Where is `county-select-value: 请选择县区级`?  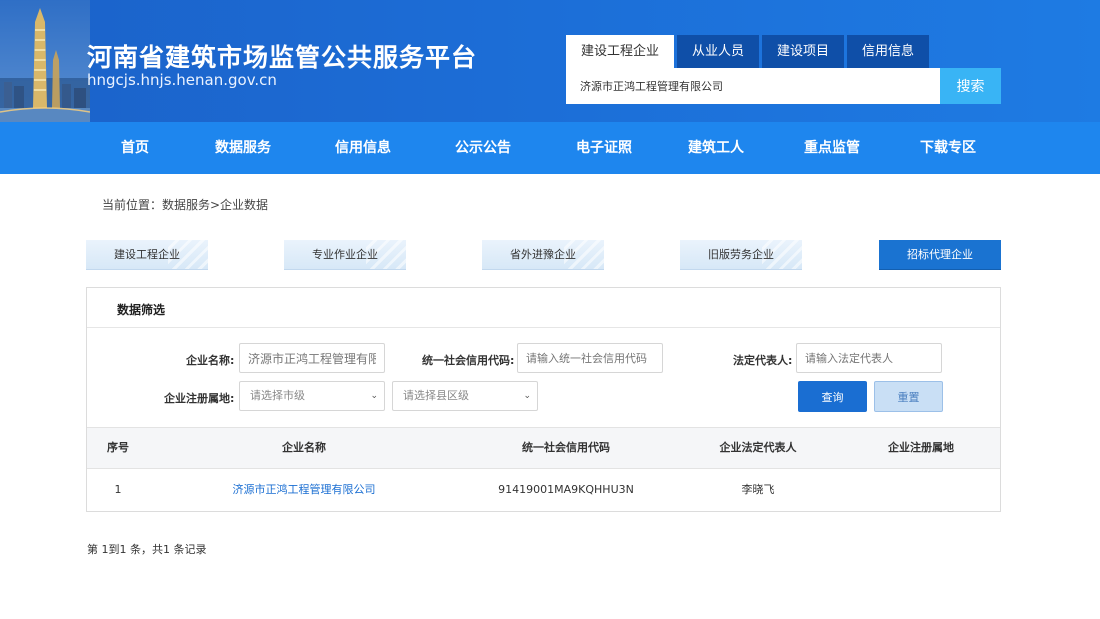 county-select-value: 请选择县区级 is located at coordinates (436, 395).